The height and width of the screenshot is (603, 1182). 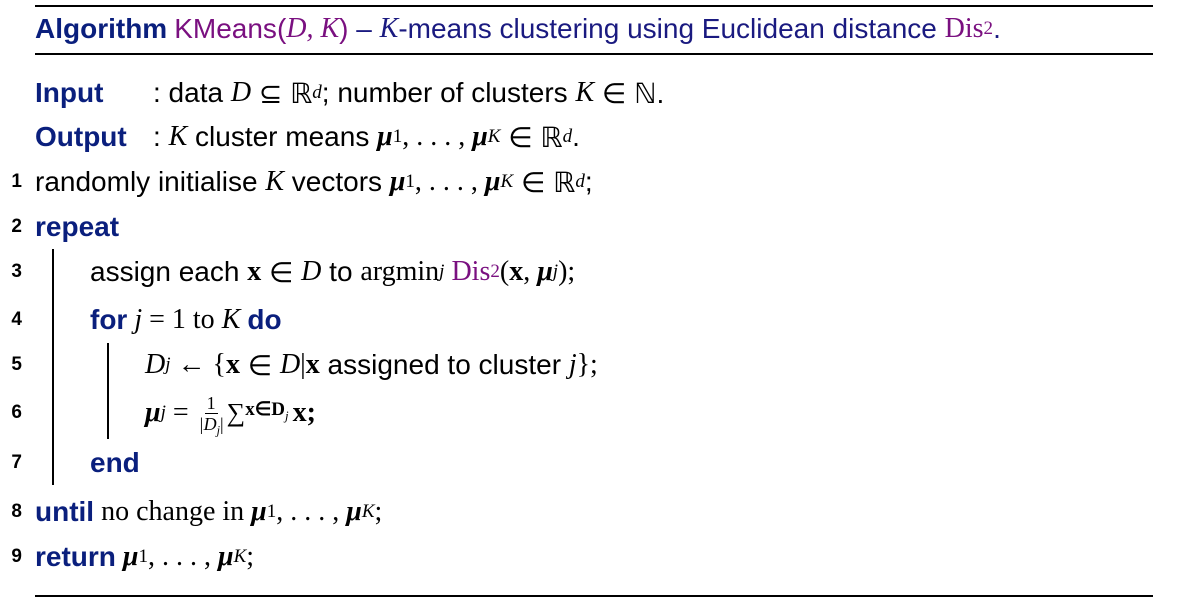 What do you see at coordinates (572, 364) in the screenshot?
I see `l5-j: j` at bounding box center [572, 364].